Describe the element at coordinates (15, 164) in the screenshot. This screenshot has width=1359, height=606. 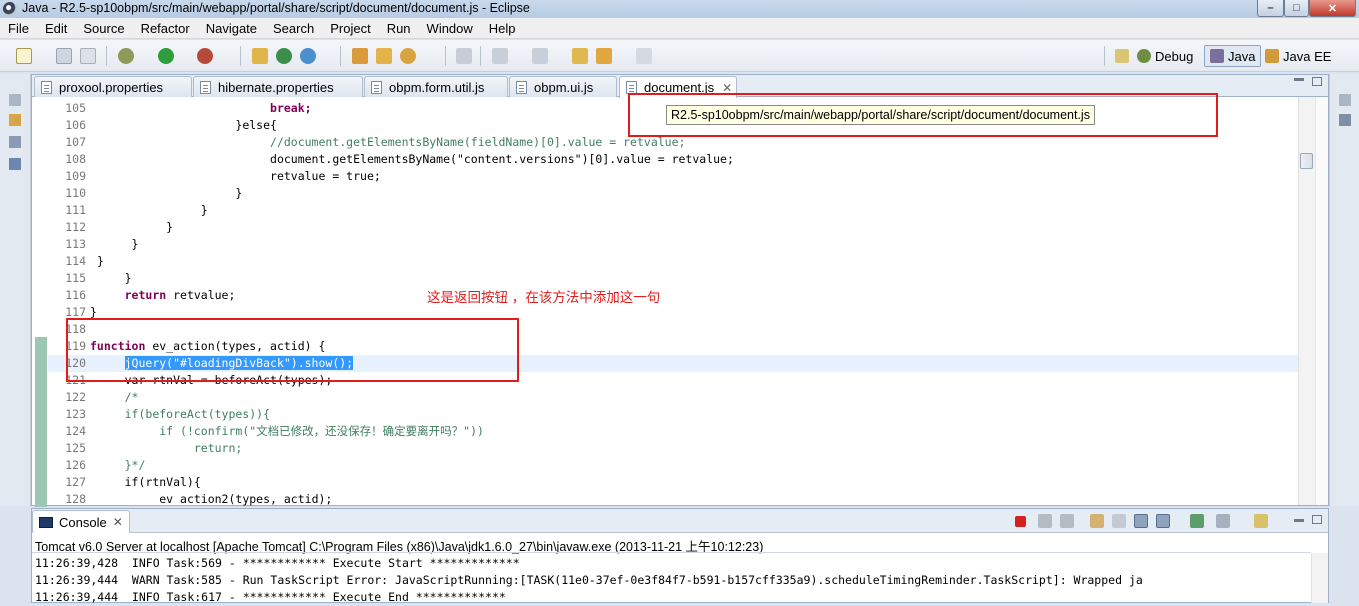
I see `outline-icon` at that location.